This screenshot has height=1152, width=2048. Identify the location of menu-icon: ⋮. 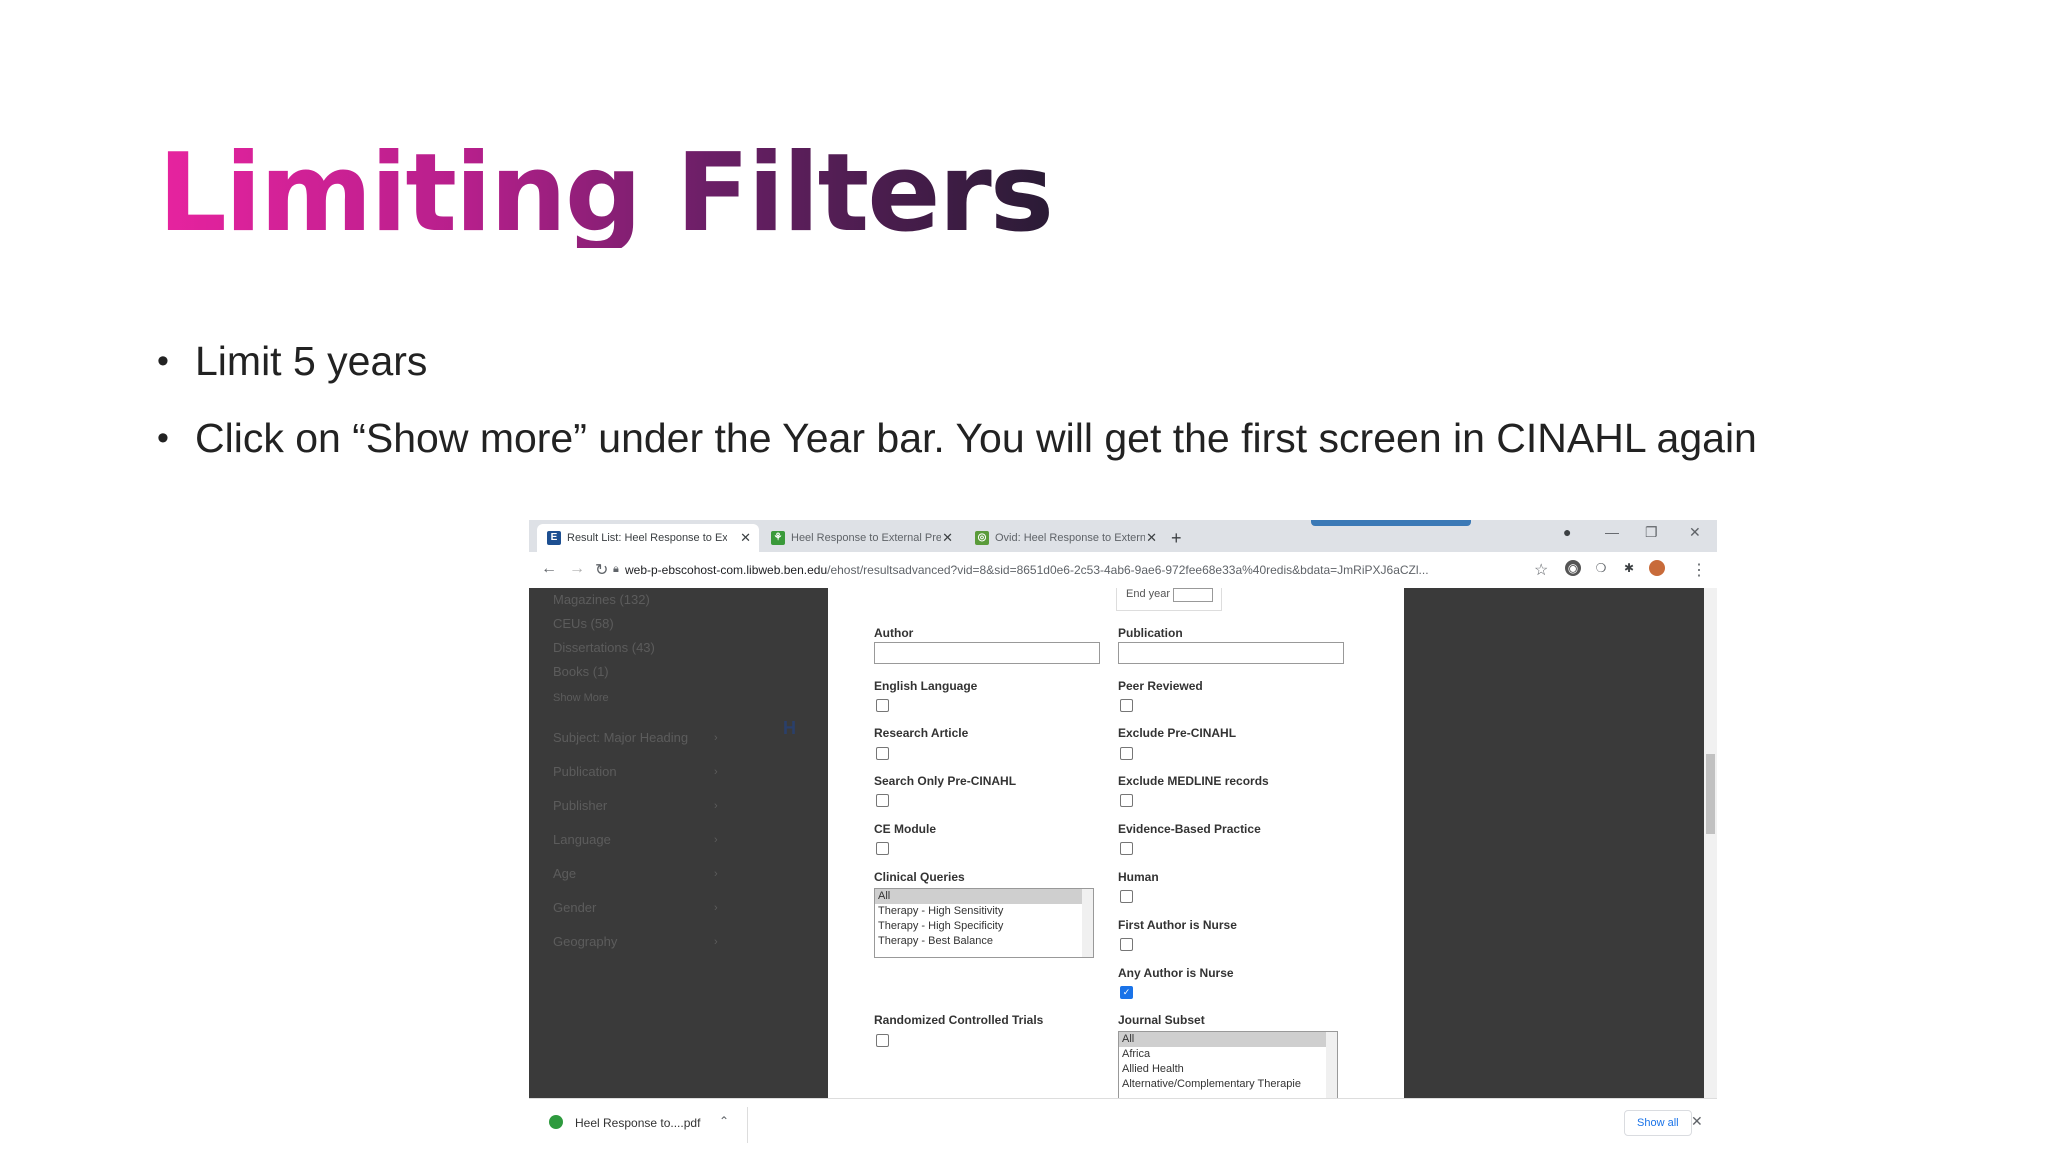
(1699, 570).